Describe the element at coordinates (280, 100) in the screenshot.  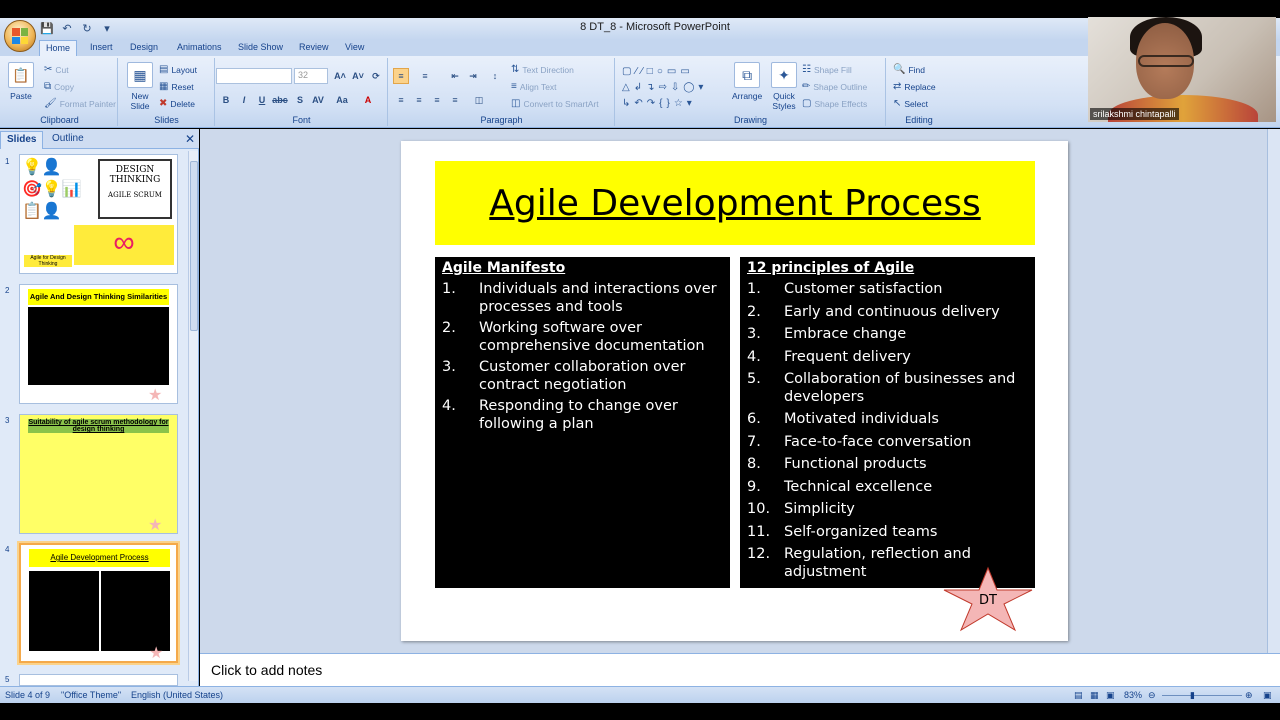
I see `strikethrough-icon: abc` at that location.